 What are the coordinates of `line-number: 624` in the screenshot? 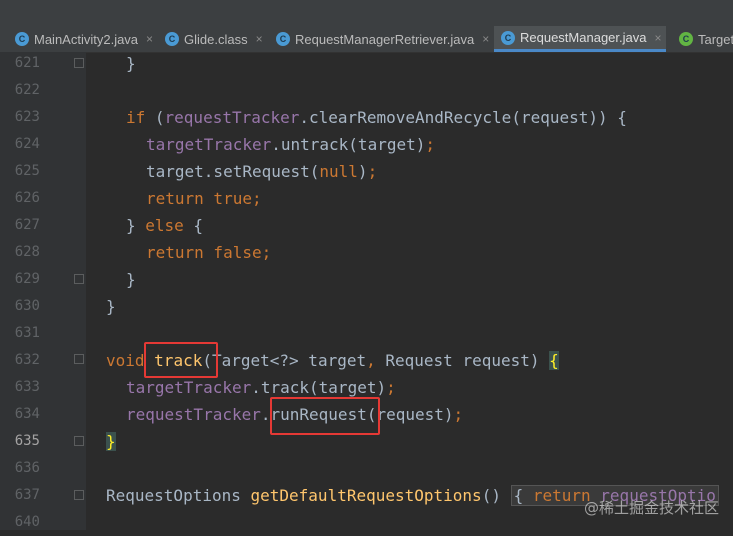 It's located at (27, 144).